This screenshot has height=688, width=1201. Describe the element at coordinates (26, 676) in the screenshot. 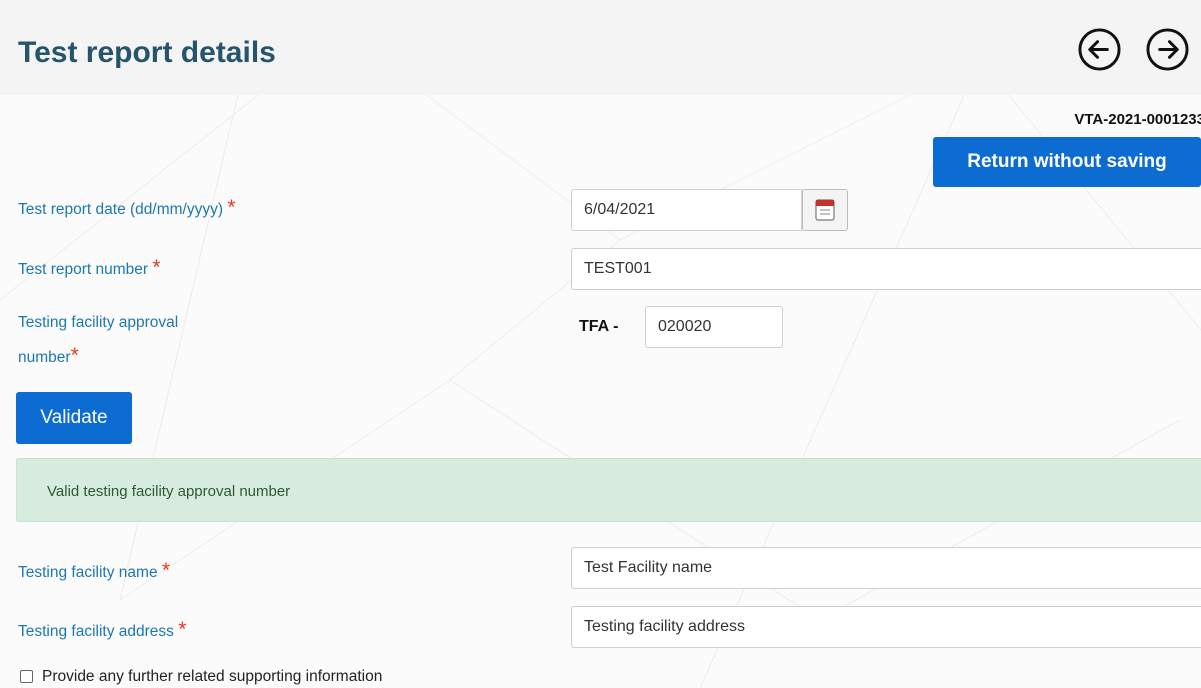

I see `supporting-info-checkbox` at that location.